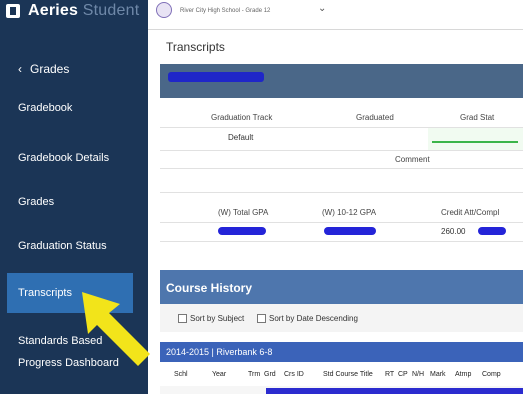  Describe the element at coordinates (53, 10) in the screenshot. I see `app-name: Aeries` at that location.